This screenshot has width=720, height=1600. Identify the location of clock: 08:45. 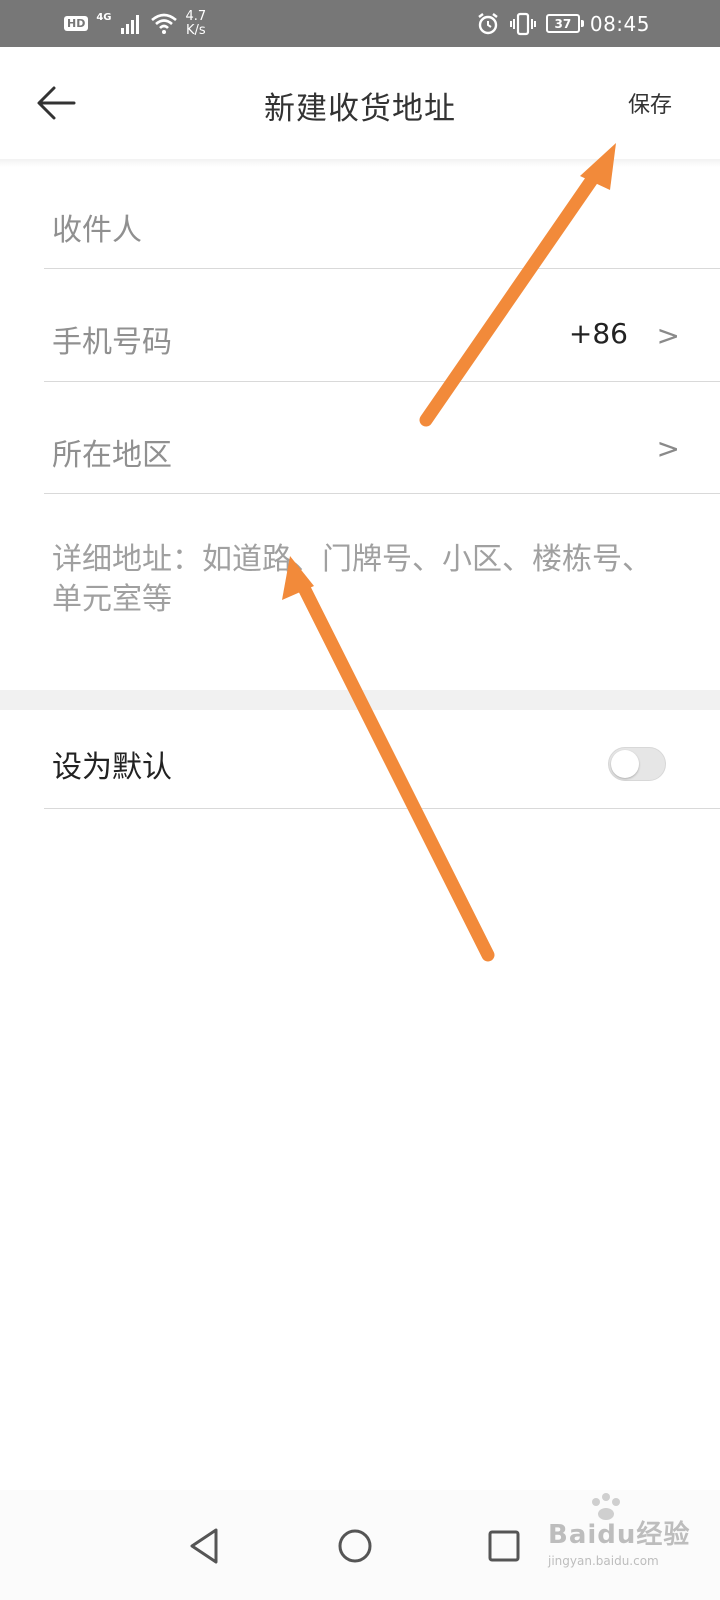
(619, 23).